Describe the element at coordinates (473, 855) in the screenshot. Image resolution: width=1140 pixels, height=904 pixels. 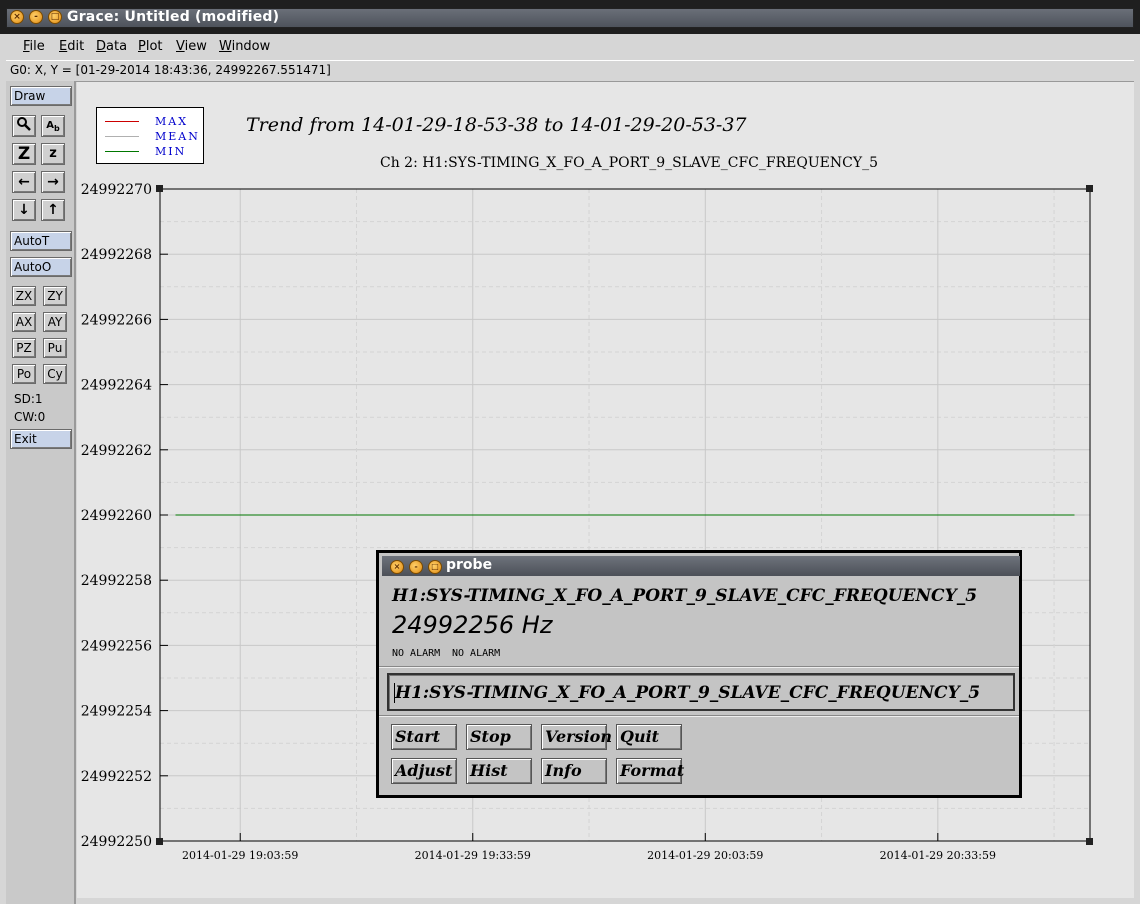
I see `x-tick-label: 2014-01-29 19:33:59` at that location.